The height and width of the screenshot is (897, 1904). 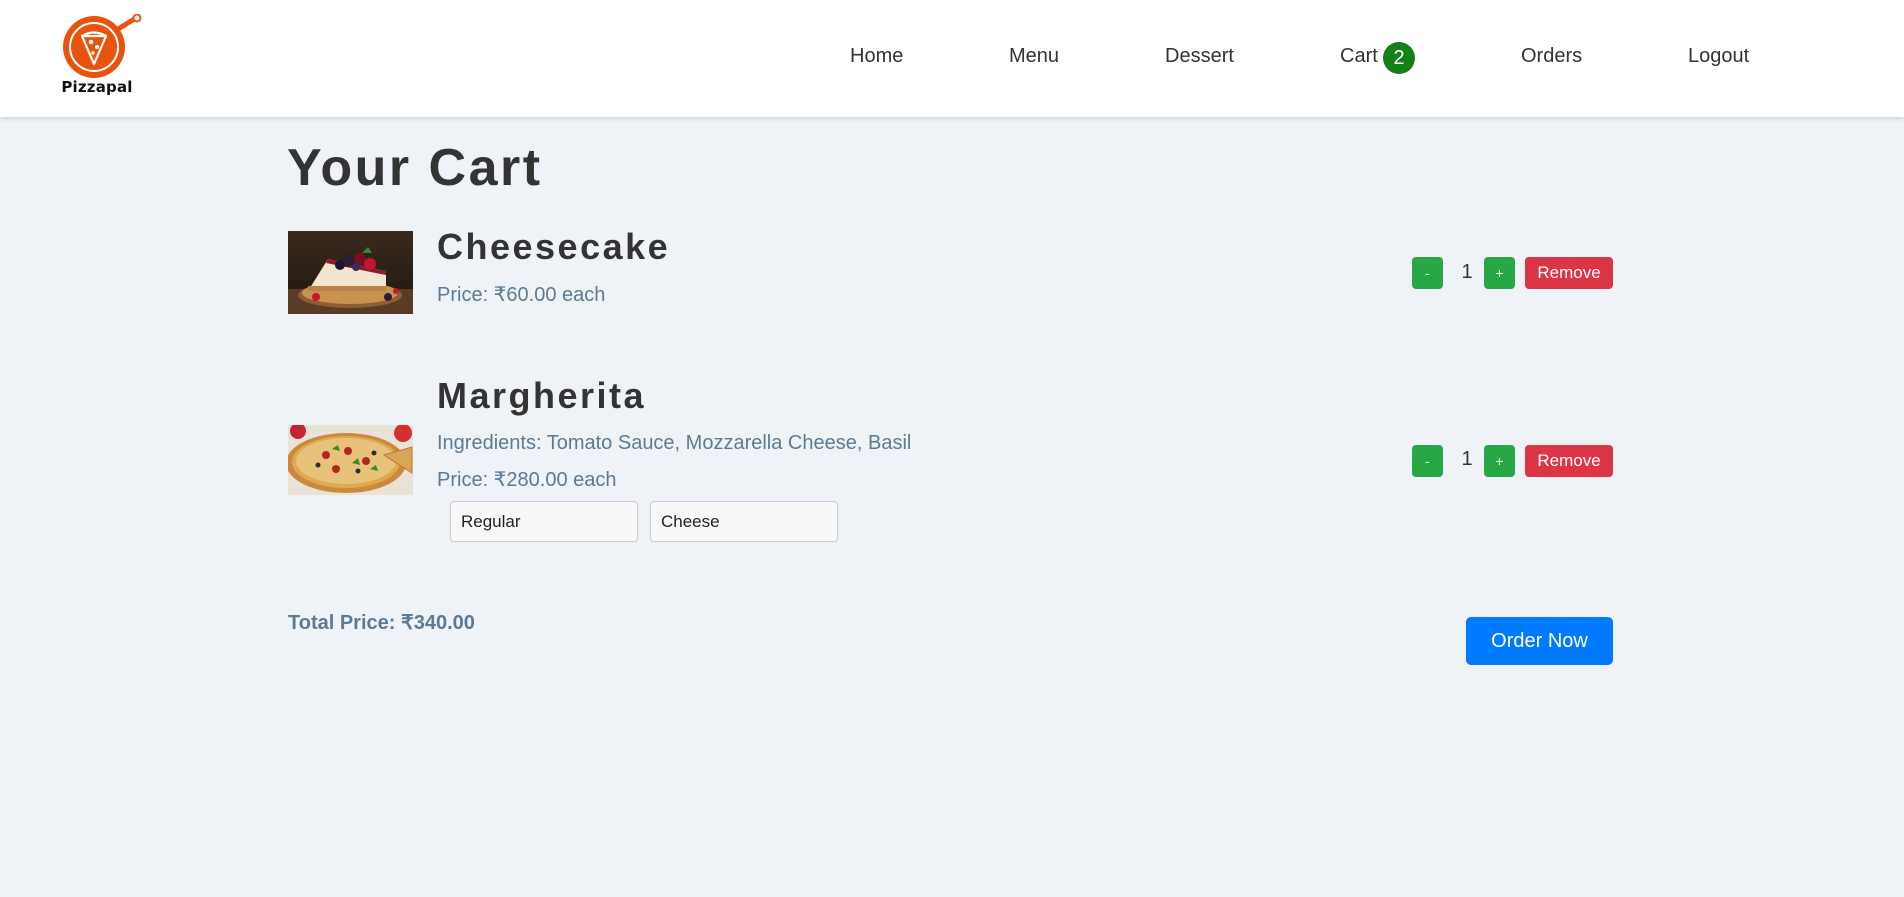 I want to click on total-price: Total Price: ₹340.00, so click(x=381, y=623).